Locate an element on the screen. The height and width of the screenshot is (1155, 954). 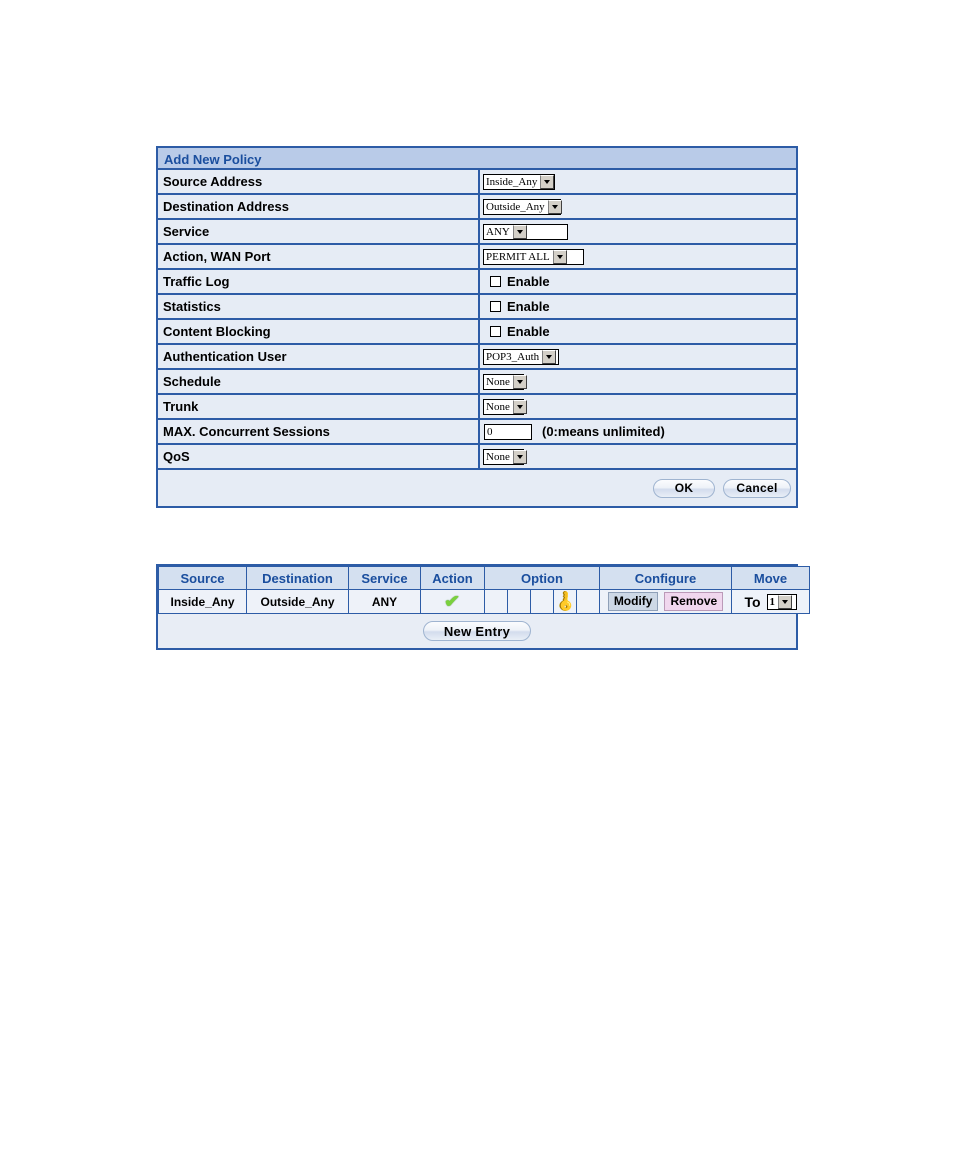
form-row-action-wan-port: Action, WAN Port PERMIT ALL is located at coordinates (477, 257).